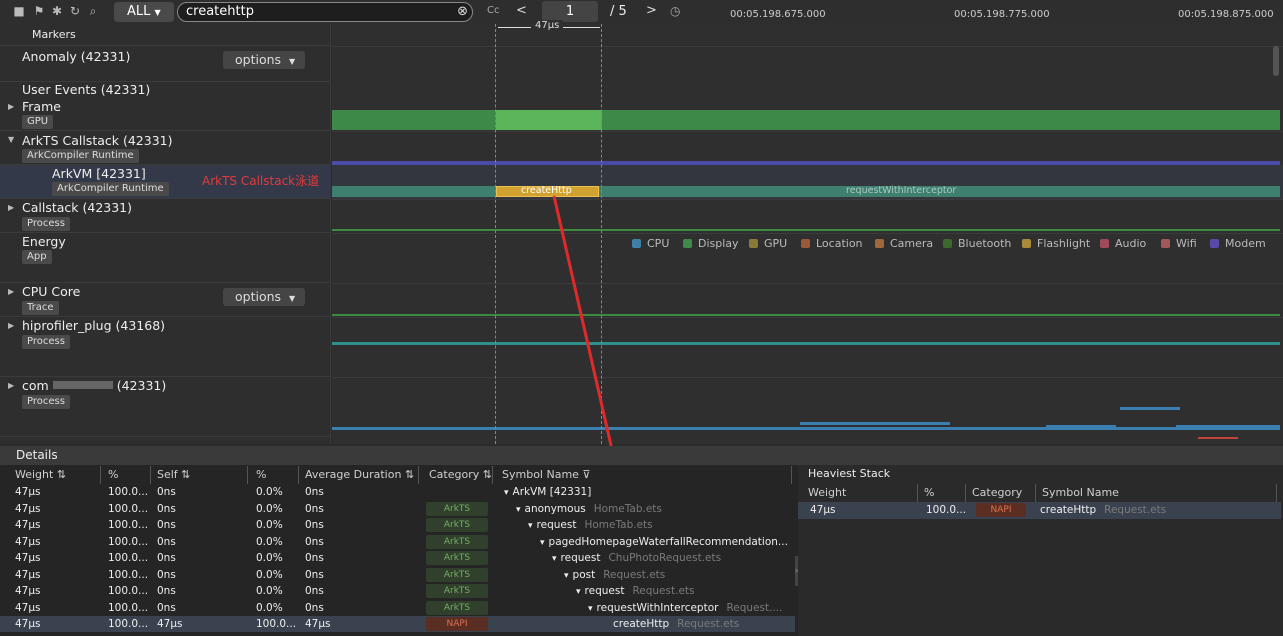 The width and height of the screenshot is (1283, 636). Describe the element at coordinates (495, 234) in the screenshot. I see `range-start-marker` at that location.